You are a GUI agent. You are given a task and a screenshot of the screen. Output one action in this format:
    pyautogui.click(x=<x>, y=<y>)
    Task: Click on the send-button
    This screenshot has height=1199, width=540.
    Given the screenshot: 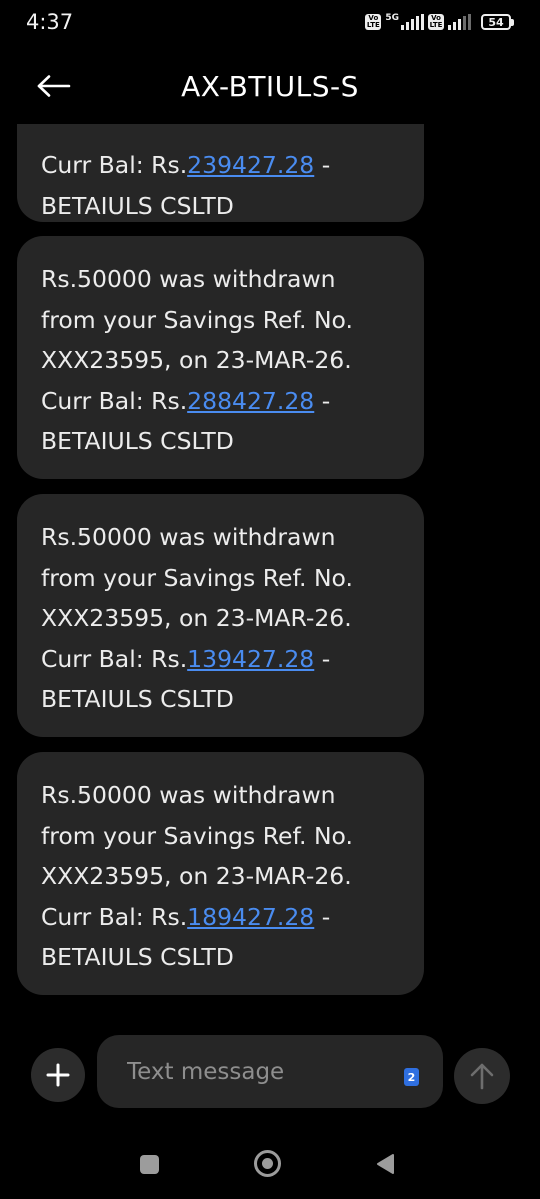 What is the action you would take?
    pyautogui.click(x=482, y=1076)
    